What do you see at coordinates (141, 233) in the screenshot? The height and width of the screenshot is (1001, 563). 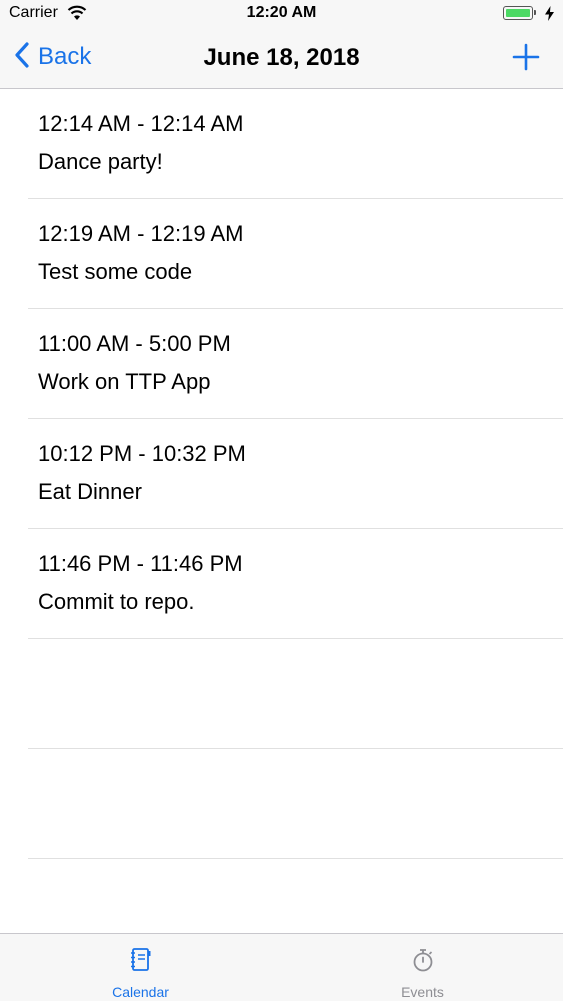 I see `event-time-range: 12:19 AM - 12:19 AM` at bounding box center [141, 233].